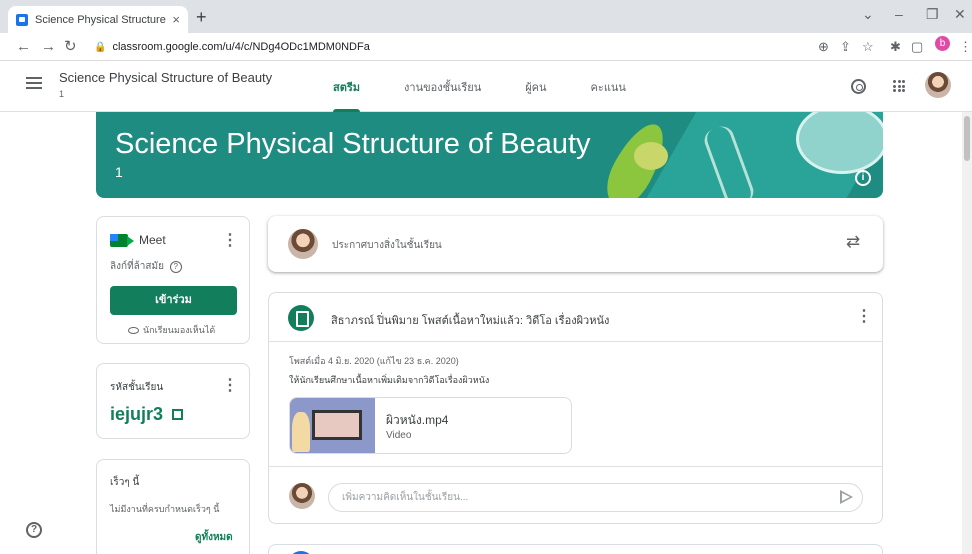 Image resolution: width=972 pixels, height=554 pixels. Describe the element at coordinates (868, 14) in the screenshot. I see `tab-search-chevron-icon: ⌄` at that location.